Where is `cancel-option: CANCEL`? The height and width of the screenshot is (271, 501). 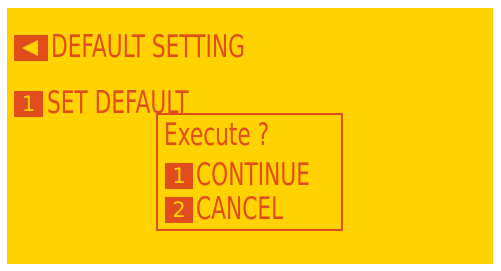 cancel-option: CANCEL is located at coordinates (239, 209).